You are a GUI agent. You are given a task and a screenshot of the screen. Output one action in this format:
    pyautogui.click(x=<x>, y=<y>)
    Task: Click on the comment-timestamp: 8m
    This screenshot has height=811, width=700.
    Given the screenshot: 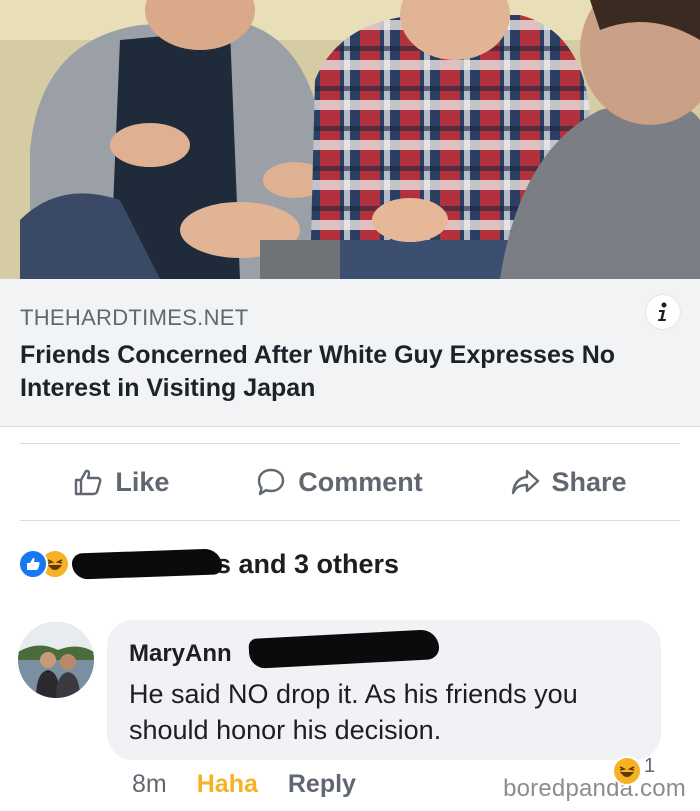 What is the action you would take?
    pyautogui.click(x=149, y=784)
    